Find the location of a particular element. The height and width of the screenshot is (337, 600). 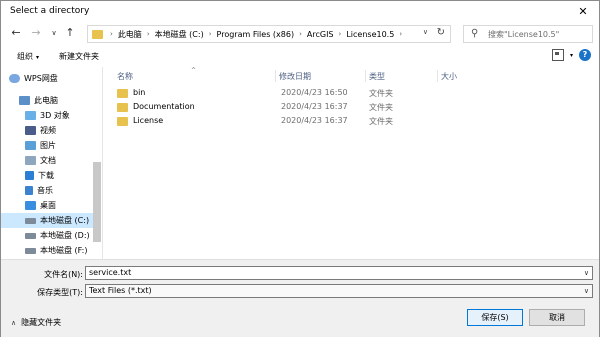

documents-icon is located at coordinates (30, 160).